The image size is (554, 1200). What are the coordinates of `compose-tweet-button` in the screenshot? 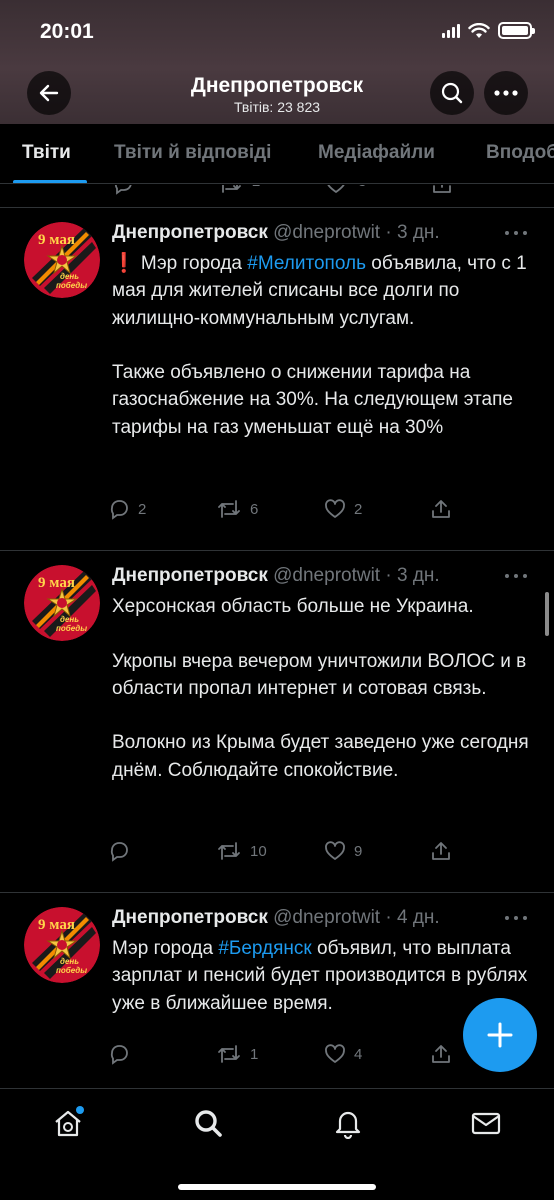 It's located at (500, 1035).